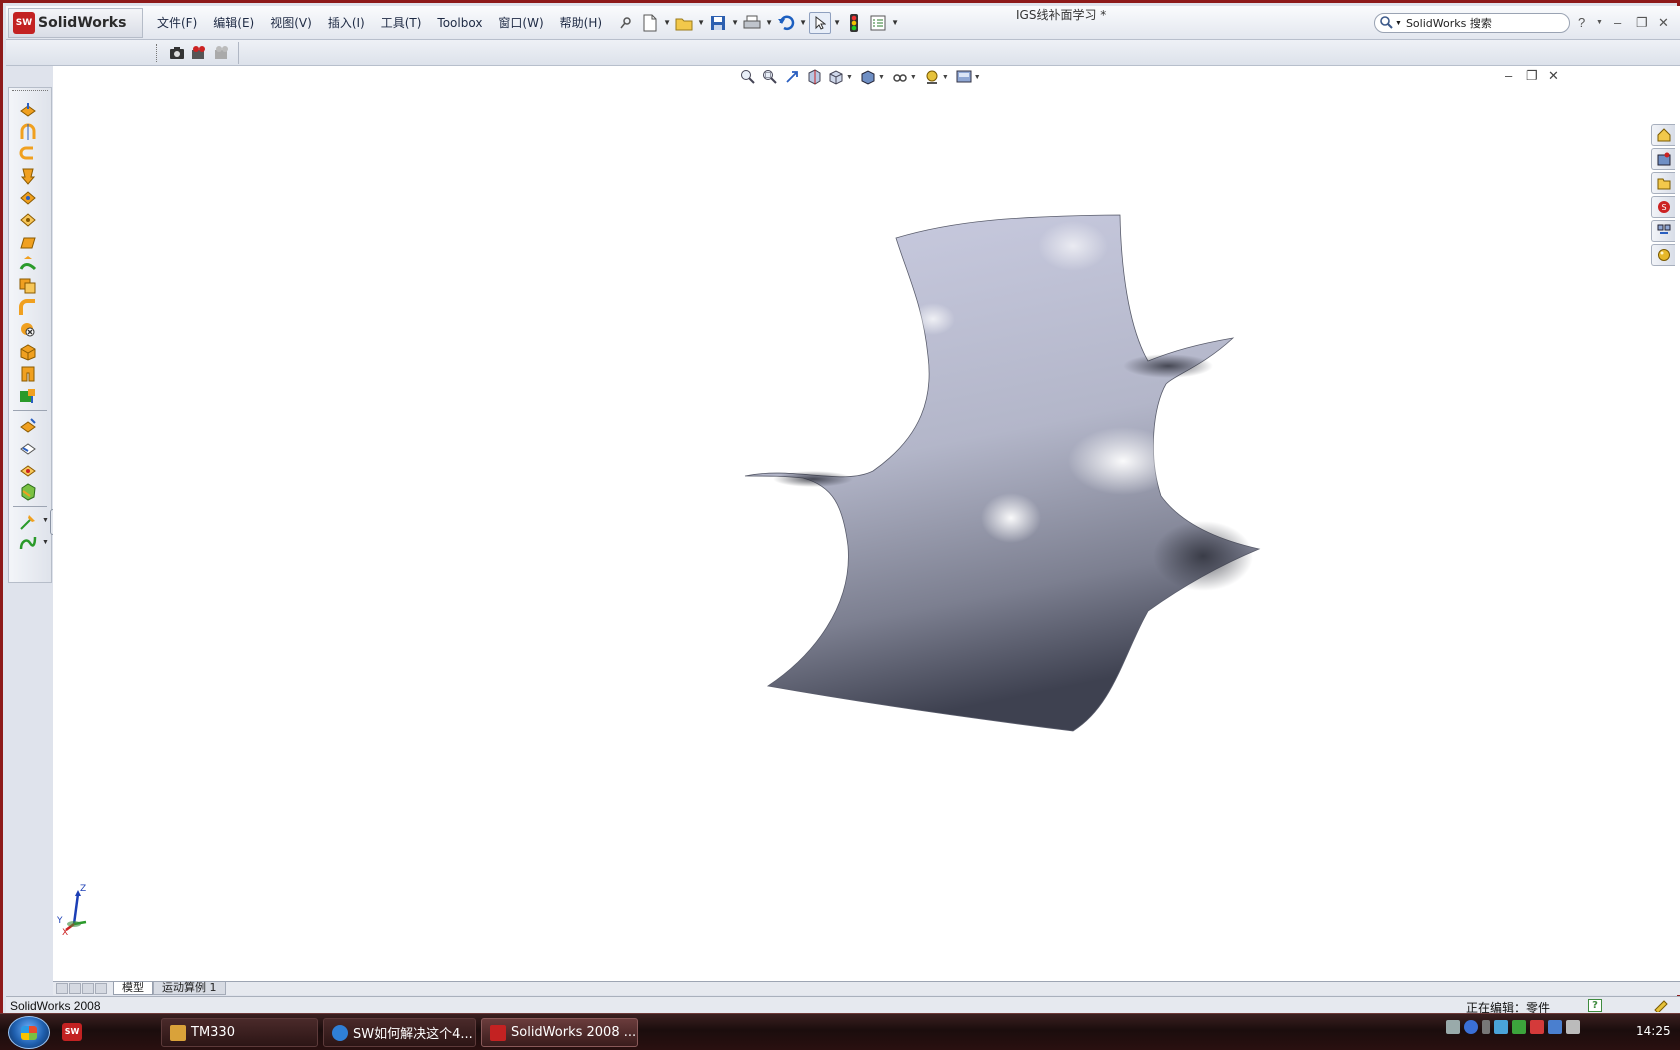 Image resolution: width=1680 pixels, height=1050 pixels. I want to click on help-tray-icon, so click(1471, 1027).